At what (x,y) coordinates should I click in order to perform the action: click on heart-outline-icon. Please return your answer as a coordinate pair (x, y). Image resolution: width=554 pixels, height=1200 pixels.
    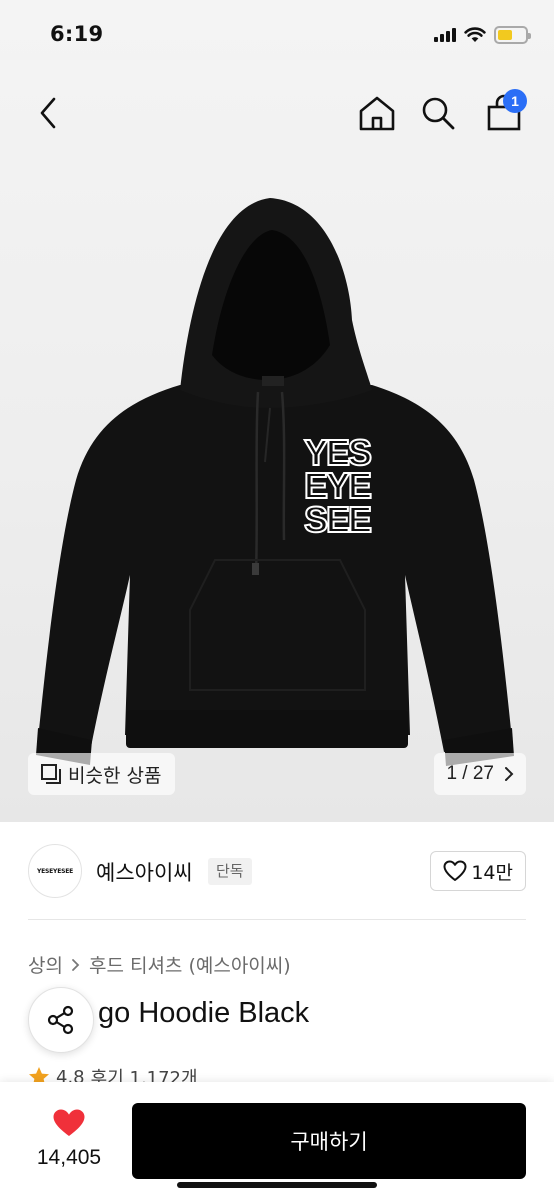
    Looking at the image, I should click on (455, 870).